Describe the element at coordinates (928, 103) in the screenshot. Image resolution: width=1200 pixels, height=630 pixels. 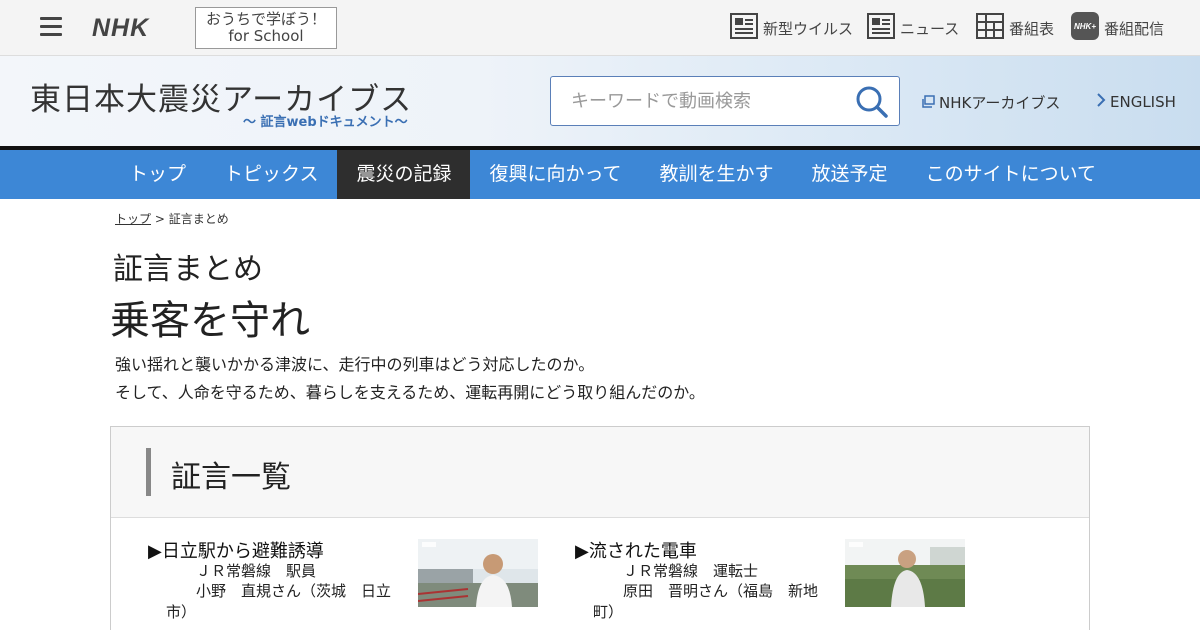
I see `external-link-icon` at that location.